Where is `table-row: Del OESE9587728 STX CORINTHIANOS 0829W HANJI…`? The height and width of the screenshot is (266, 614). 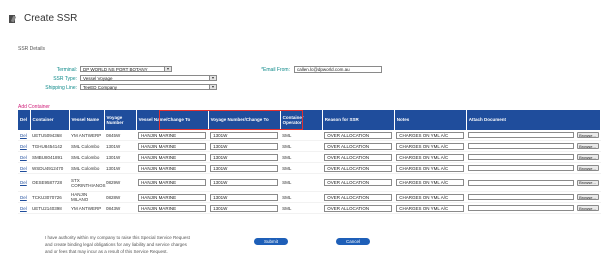
table-row: Del OESE9587728 STX CORINTHIANOS 0829W HANJI… is located at coordinates (309, 182).